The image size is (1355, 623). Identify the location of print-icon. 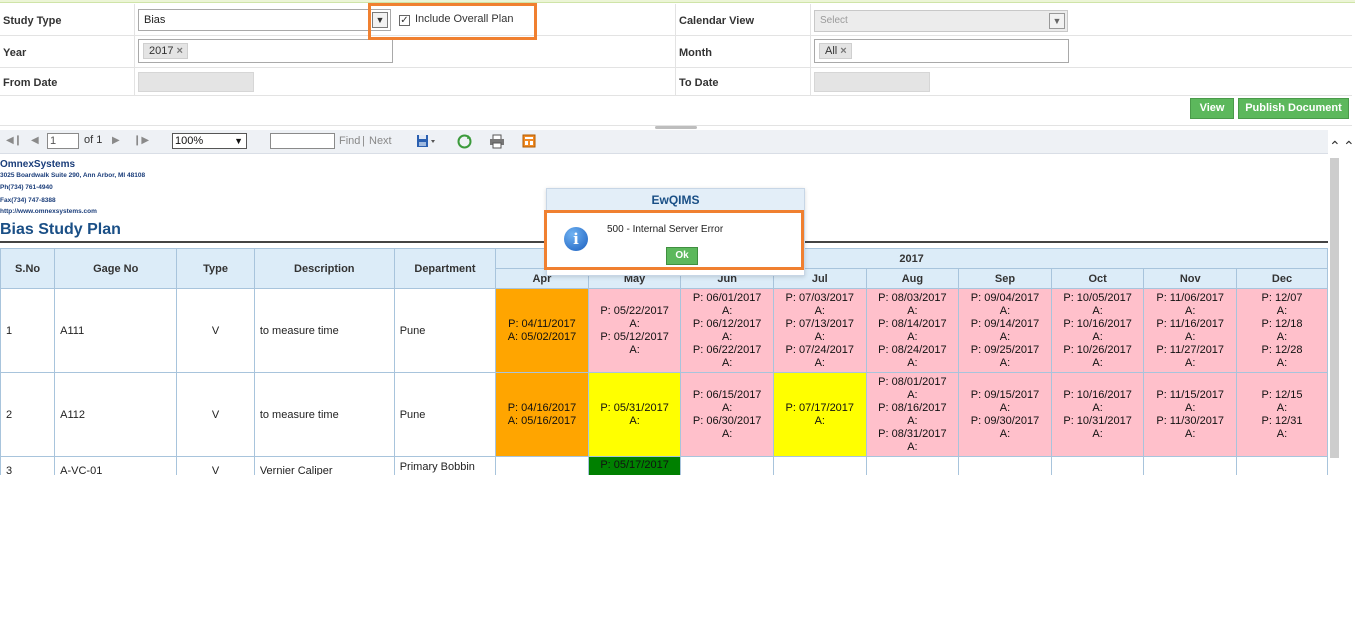
(497, 143).